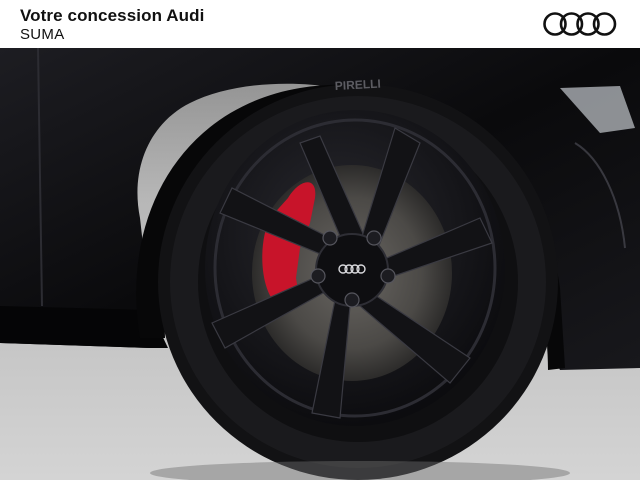 The width and height of the screenshot is (640, 480). Describe the element at coordinates (357, 85) in the screenshot. I see `tire-brand-label: PIRELLI` at that location.